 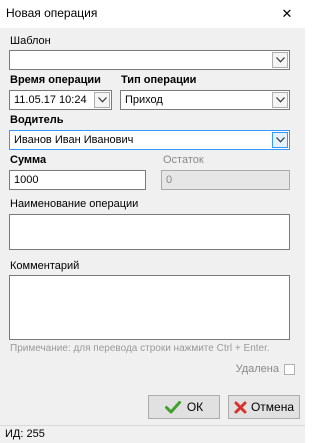 I want to click on close-icon: ✕, so click(x=287, y=13).